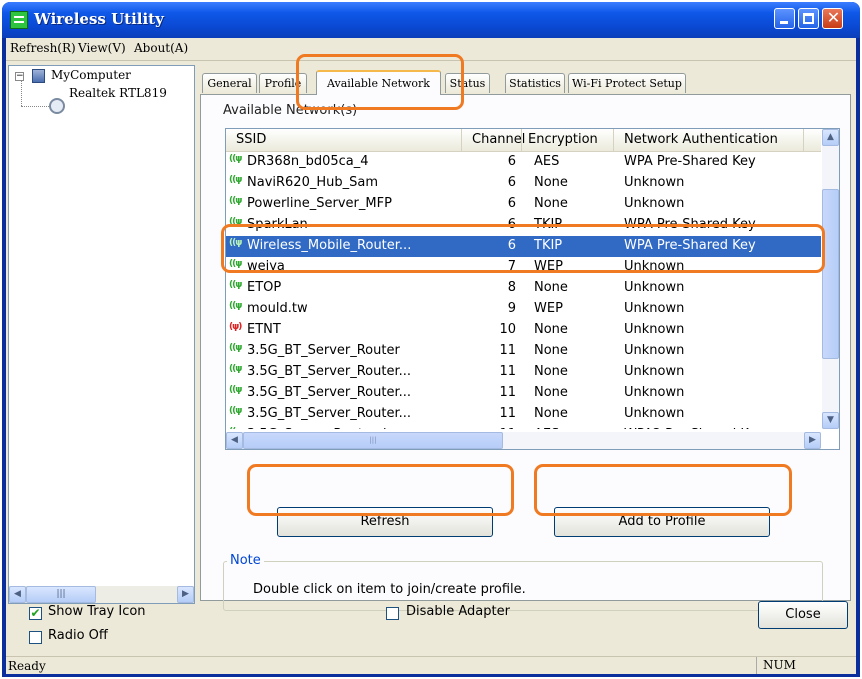 The image size is (862, 679). I want to click on column-encryption: Encryption, so click(568, 140).